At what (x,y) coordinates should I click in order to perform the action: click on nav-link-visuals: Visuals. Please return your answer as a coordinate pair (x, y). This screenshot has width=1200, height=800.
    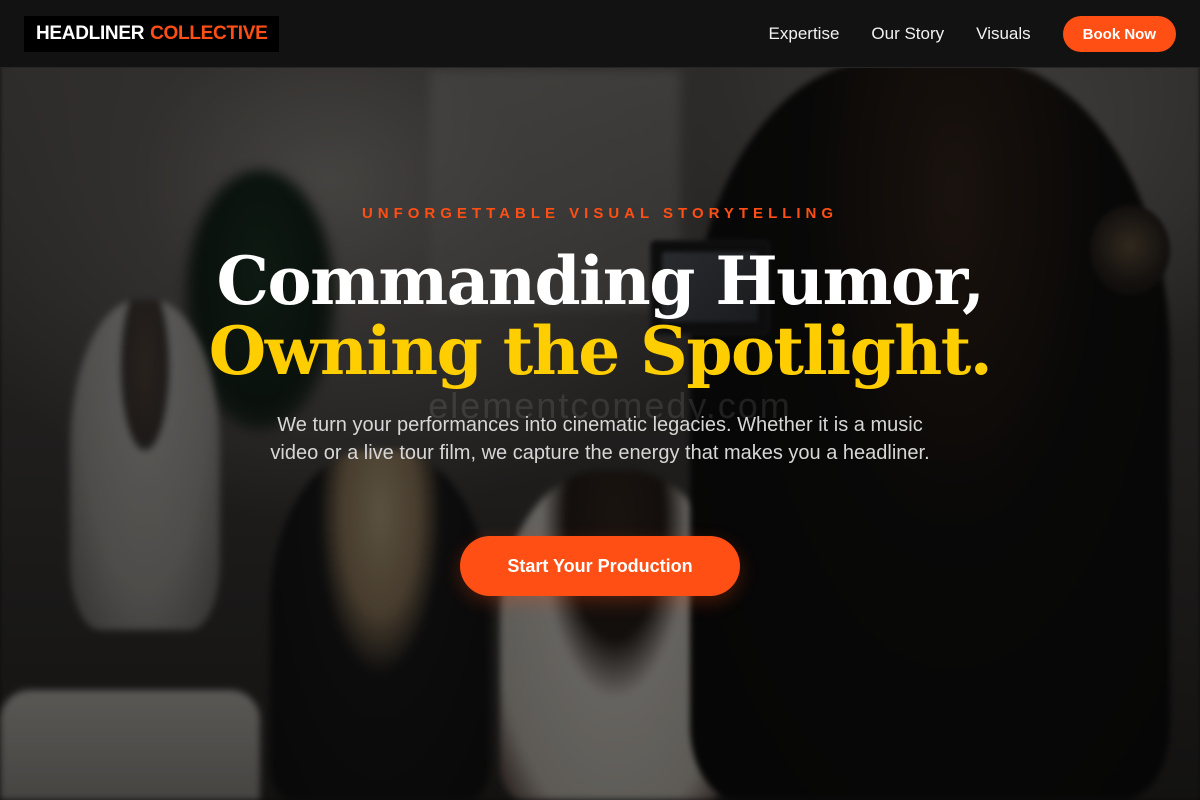
    Looking at the image, I should click on (1003, 34).